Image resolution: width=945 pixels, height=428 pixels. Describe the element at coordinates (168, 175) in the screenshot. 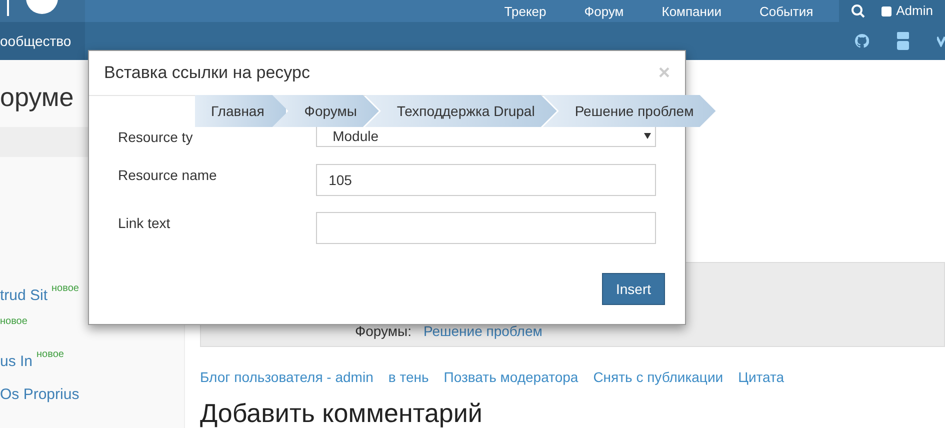

I see `field-label: Resource name` at that location.